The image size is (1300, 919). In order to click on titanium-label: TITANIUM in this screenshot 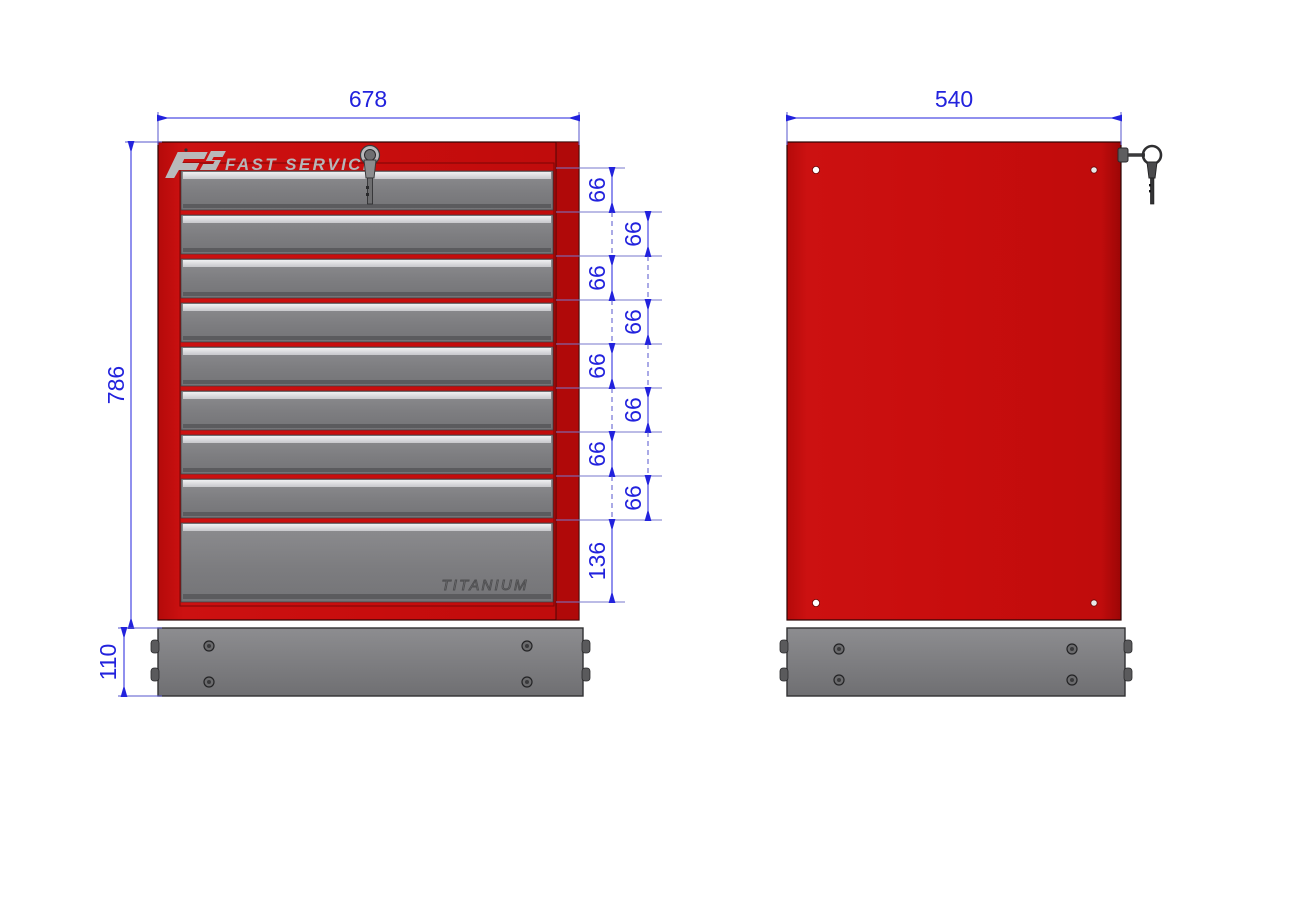, I will do `click(484, 585)`.